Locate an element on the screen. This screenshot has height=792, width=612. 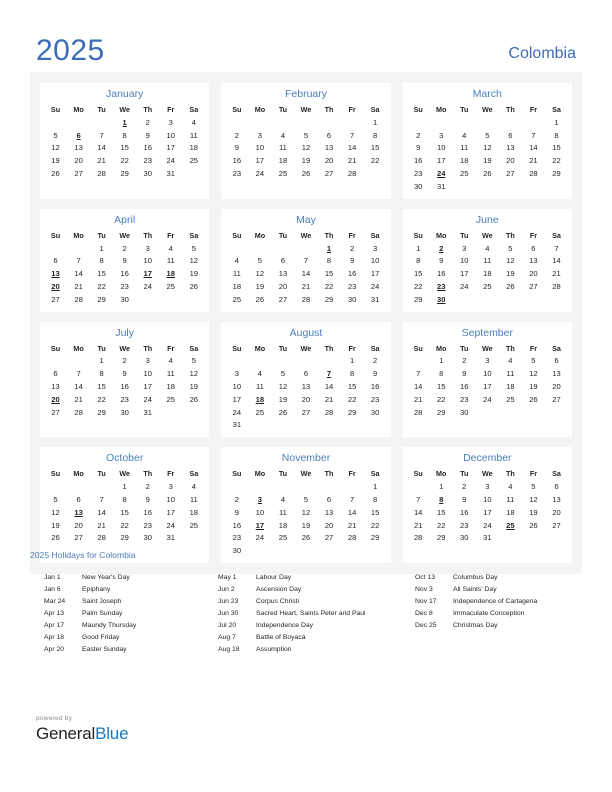
week-row: 1 2 3 is located at coordinates (305, 248).